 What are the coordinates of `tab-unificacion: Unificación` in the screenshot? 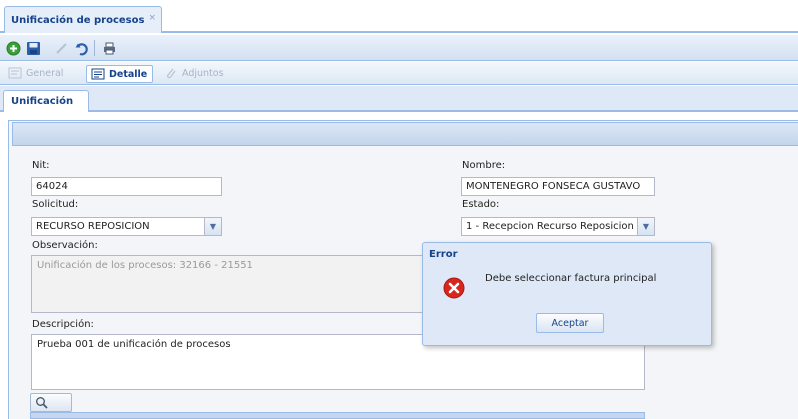 It's located at (46, 101).